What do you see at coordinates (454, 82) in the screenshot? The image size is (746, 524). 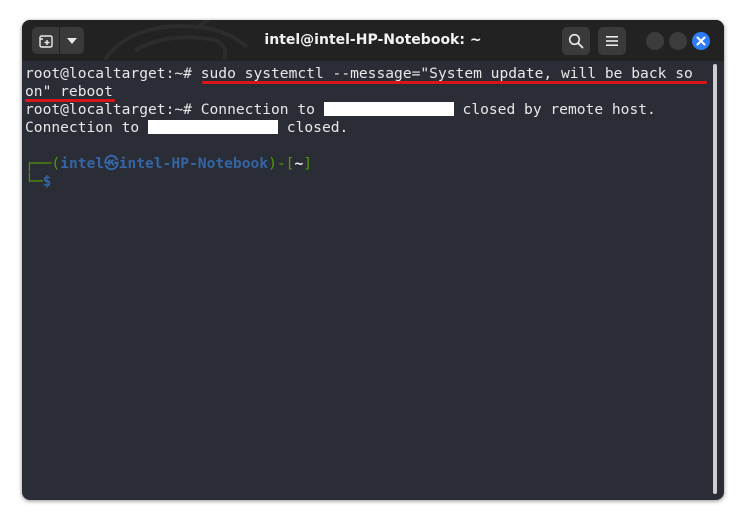 I see `annotation-underline` at bounding box center [454, 82].